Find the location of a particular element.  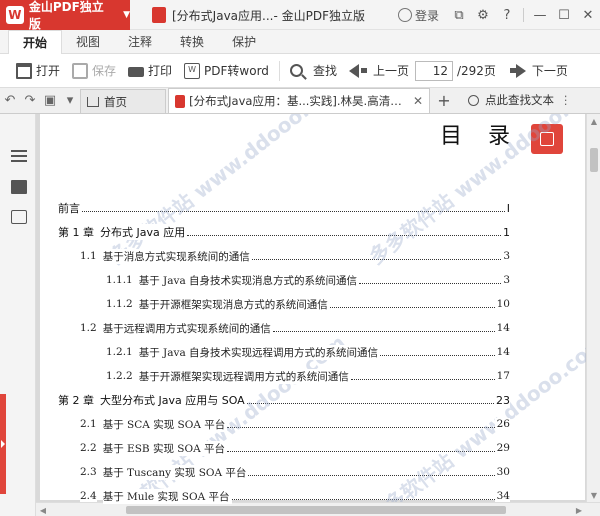

find-text-field: 点此查找文本 ⋮ is located at coordinates (520, 100).